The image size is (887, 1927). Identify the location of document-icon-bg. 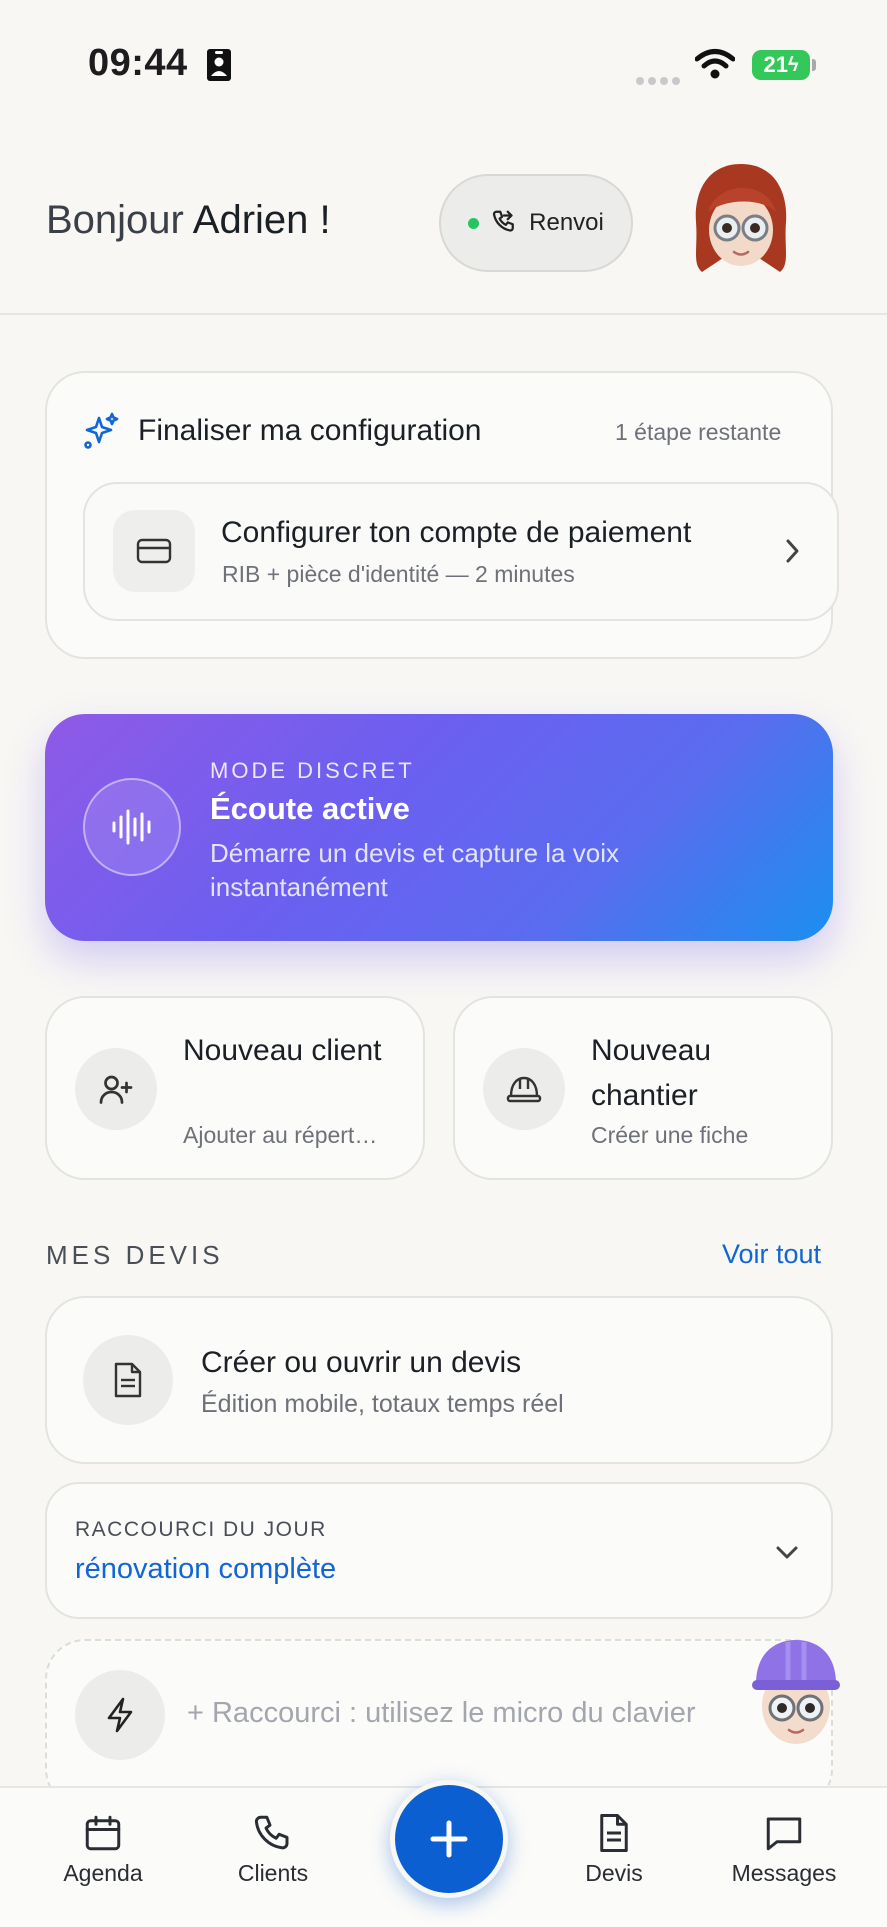
(128, 1380).